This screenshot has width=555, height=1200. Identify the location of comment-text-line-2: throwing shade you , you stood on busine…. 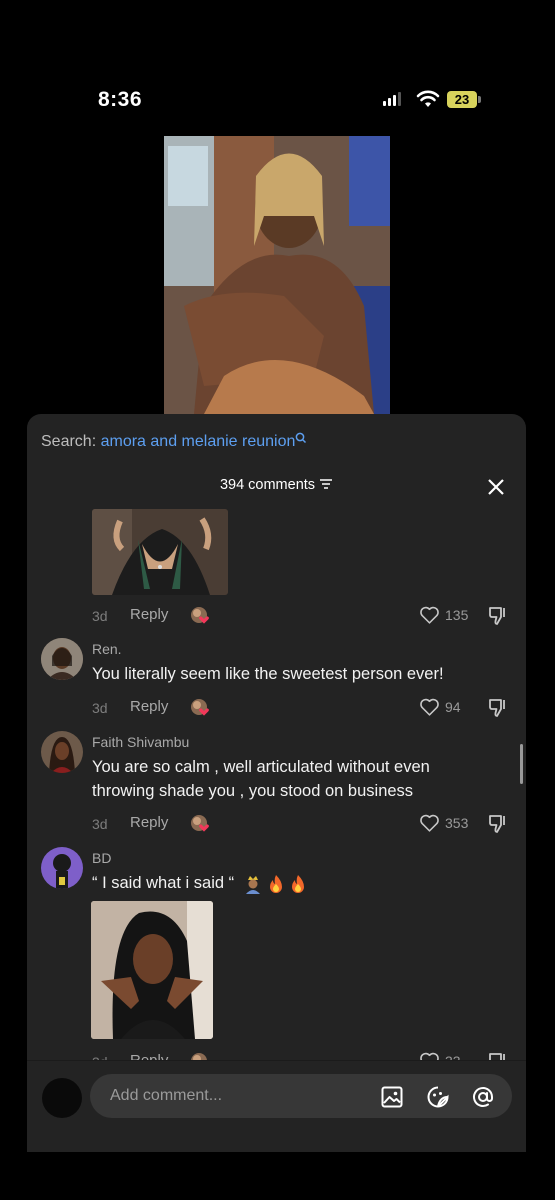
(253, 791).